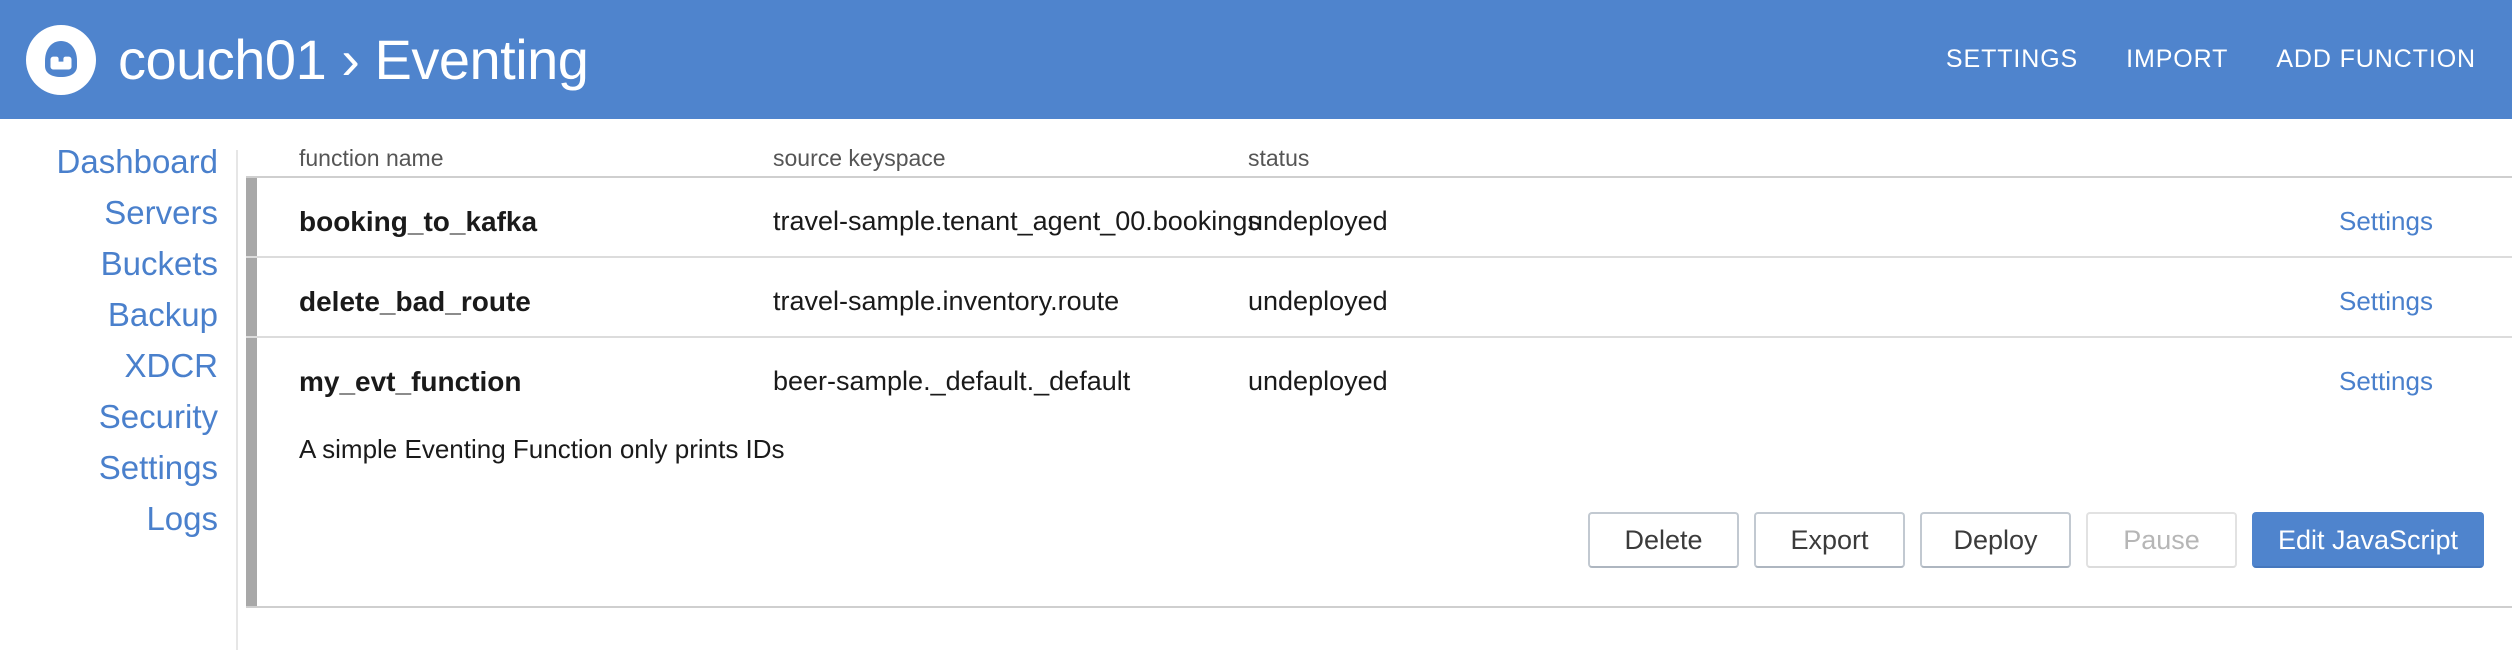  What do you see at coordinates (1279, 158) in the screenshot?
I see `column-header-status: status` at bounding box center [1279, 158].